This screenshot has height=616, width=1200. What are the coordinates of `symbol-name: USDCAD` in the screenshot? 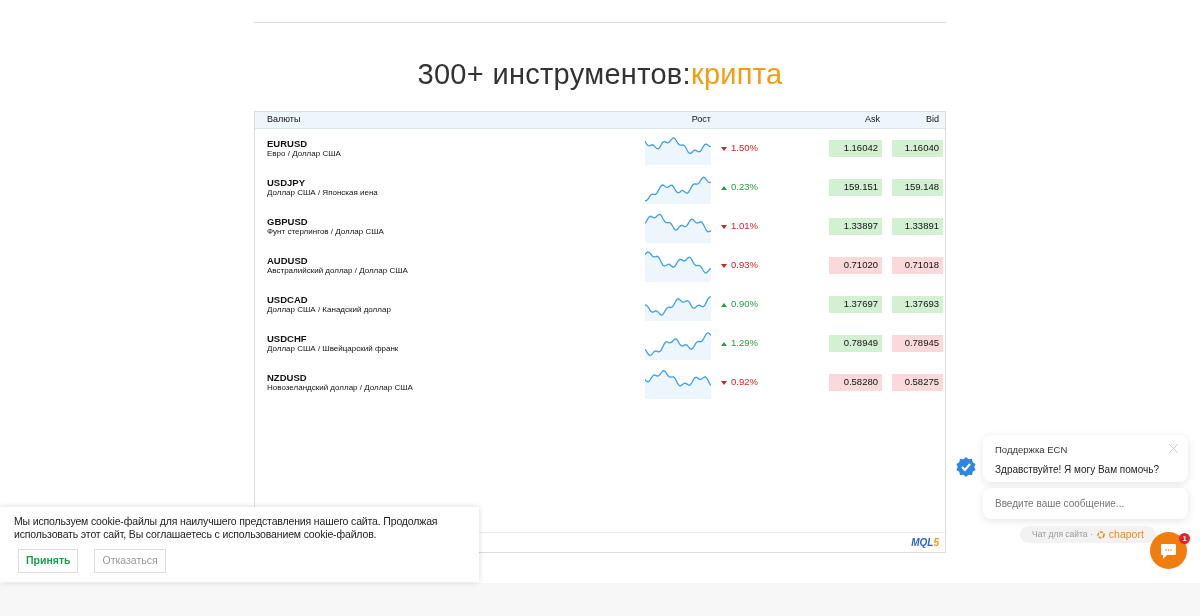 It's located at (288, 299).